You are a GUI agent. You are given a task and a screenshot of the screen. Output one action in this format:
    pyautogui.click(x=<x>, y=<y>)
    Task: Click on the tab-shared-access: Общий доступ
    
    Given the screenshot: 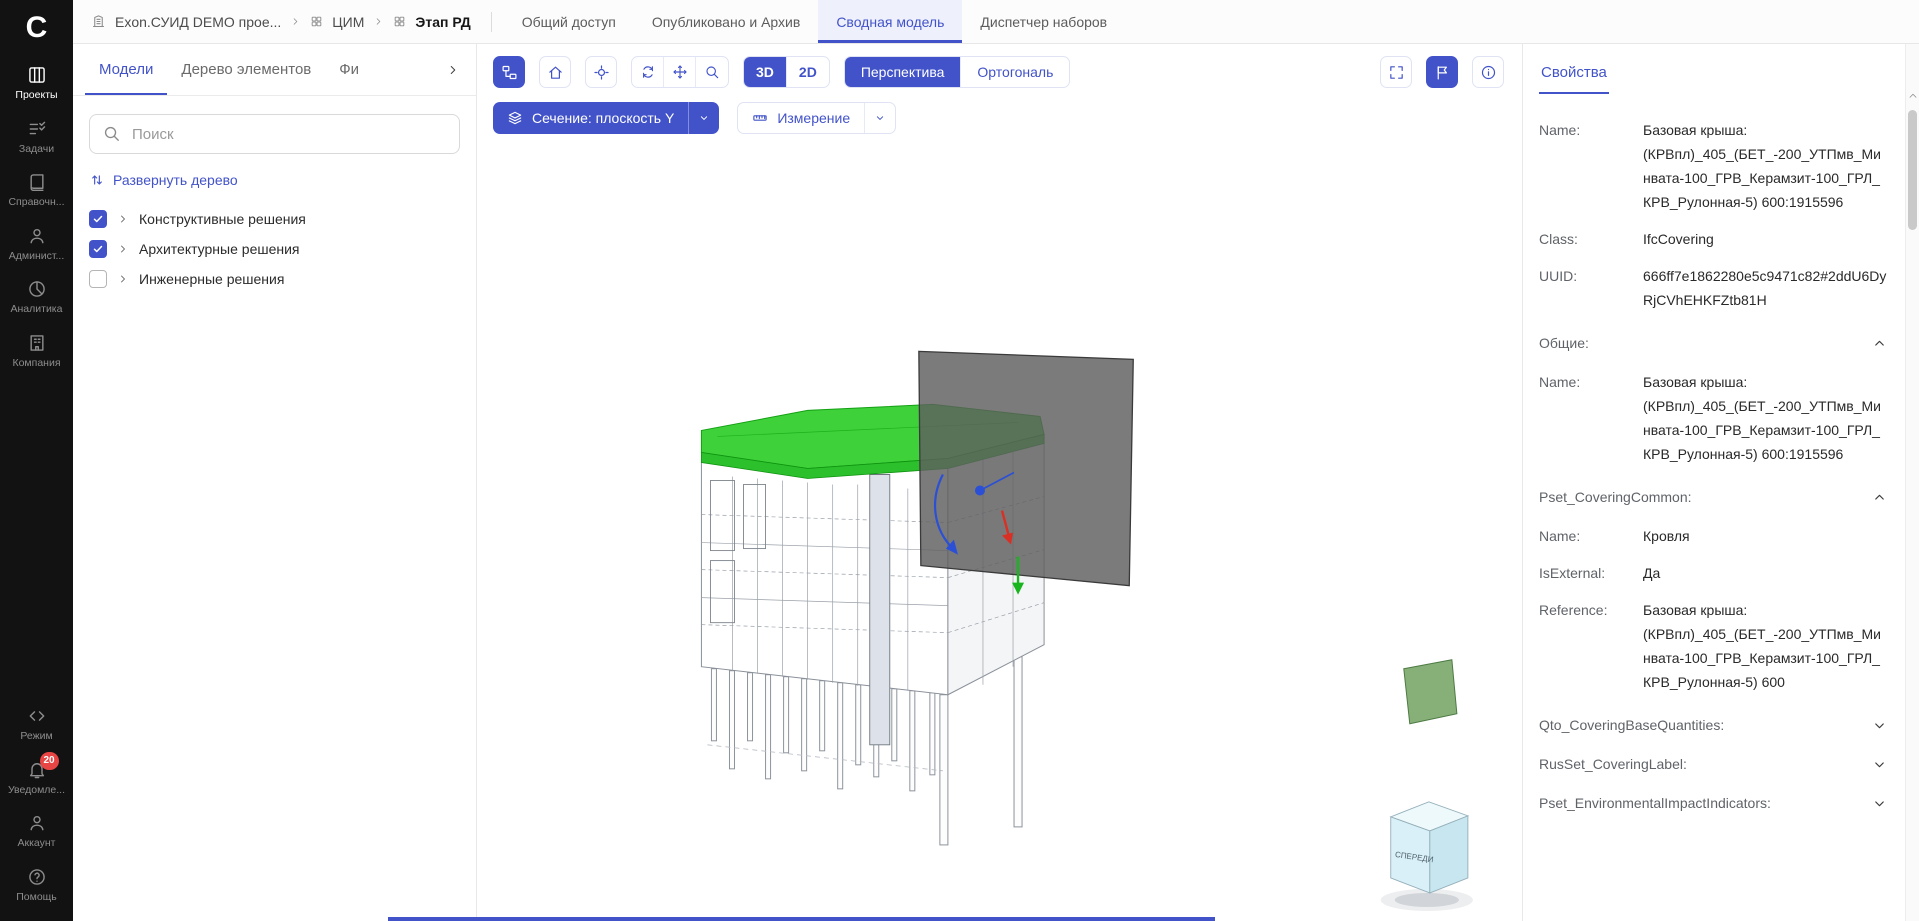 What is the action you would take?
    pyautogui.click(x=569, y=21)
    